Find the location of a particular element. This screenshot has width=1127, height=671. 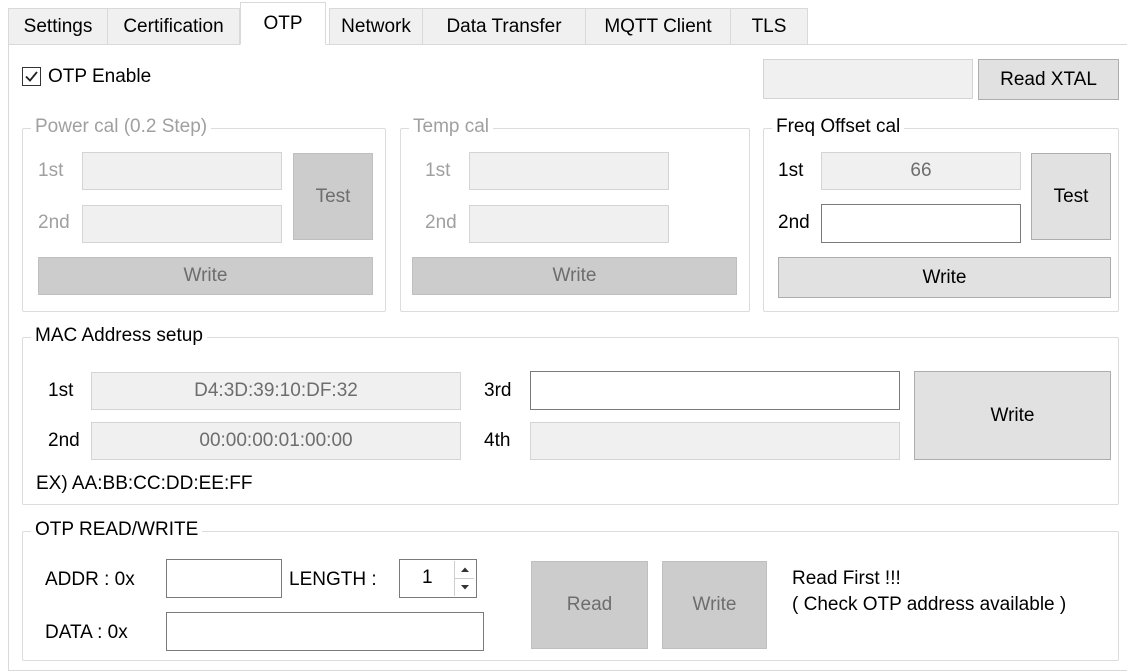

tab-otp: OTP is located at coordinates (283, 23).